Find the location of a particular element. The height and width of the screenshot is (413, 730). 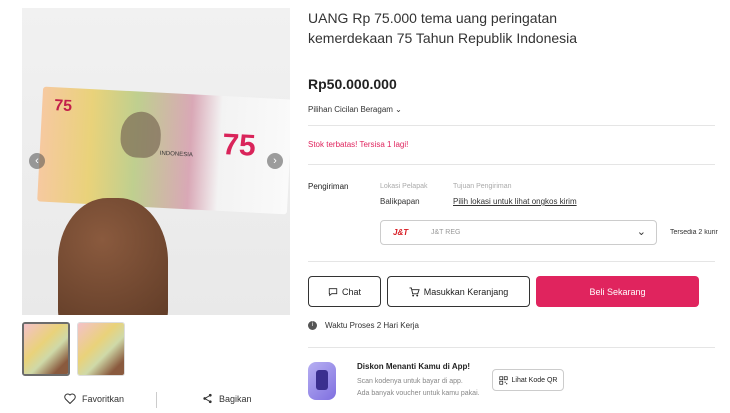

banknote-logo: 75 is located at coordinates (239, 145).